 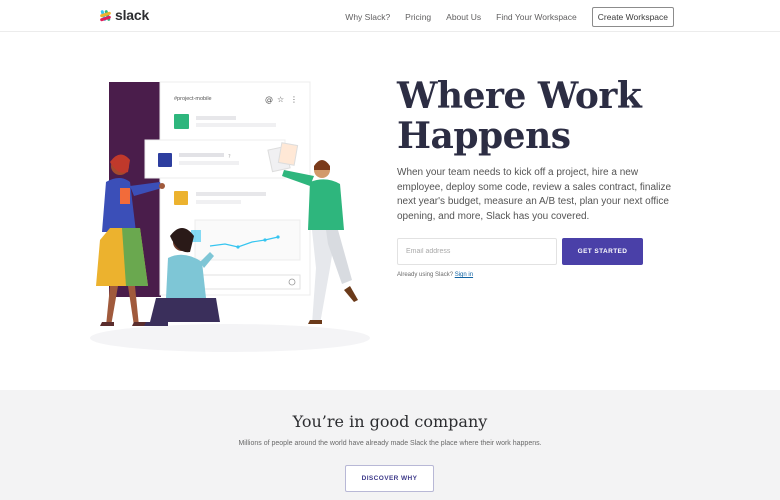 I want to click on brand-name: slack, so click(x=132, y=15).